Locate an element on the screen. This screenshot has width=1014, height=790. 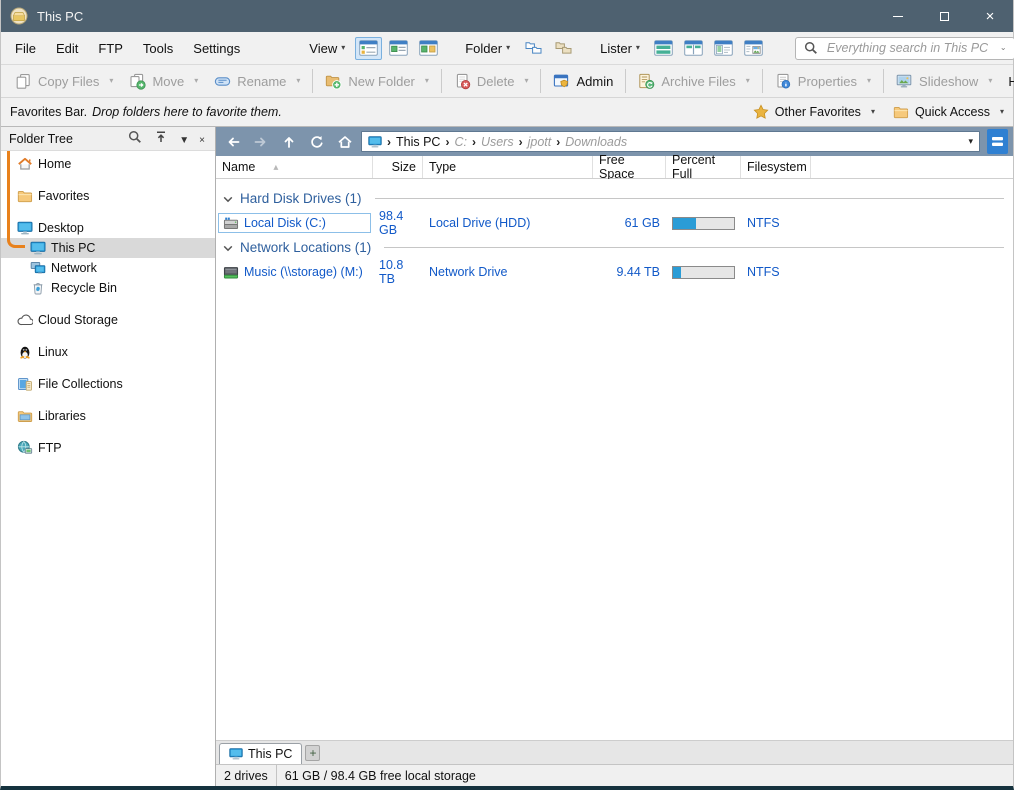
tree-item-favorites: Favorites is located at coordinates (108, 196).